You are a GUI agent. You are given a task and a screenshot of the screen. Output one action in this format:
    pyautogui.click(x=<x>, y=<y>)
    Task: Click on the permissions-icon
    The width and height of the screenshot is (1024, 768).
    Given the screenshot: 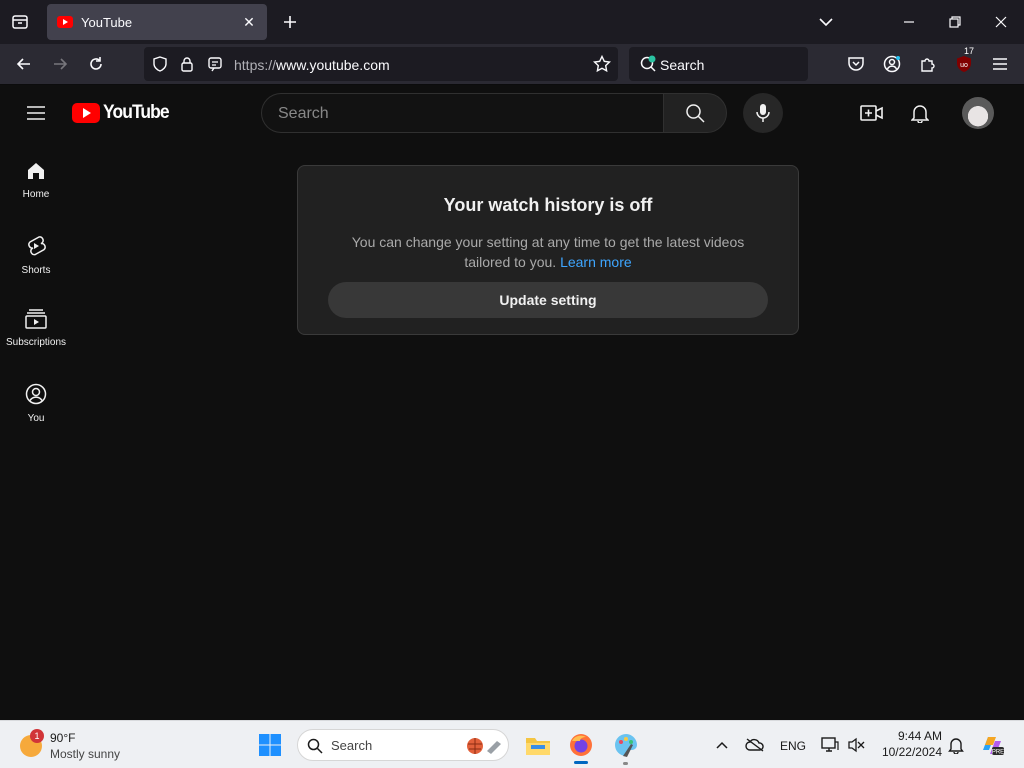 What is the action you would take?
    pyautogui.click(x=215, y=64)
    